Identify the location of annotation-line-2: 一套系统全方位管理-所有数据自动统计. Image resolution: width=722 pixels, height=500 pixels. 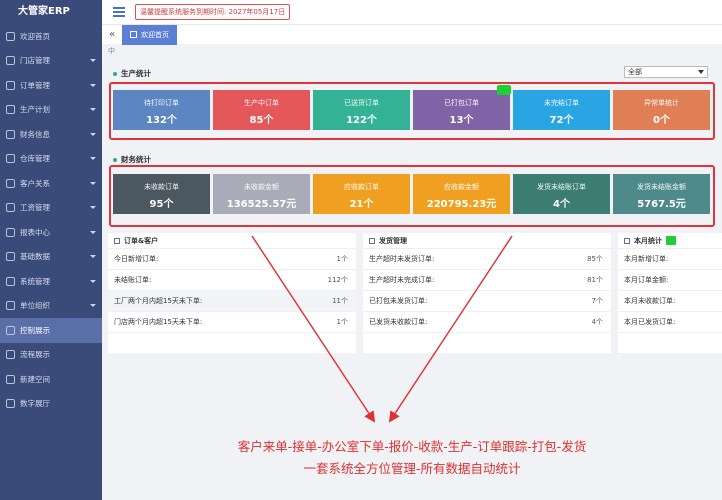
(412, 468).